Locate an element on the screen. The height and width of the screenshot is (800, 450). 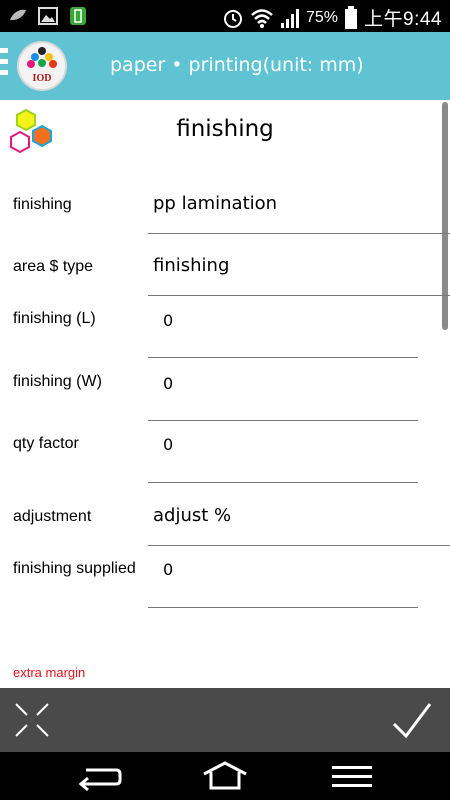
finishing-w-input: 0 is located at coordinates (168, 383).